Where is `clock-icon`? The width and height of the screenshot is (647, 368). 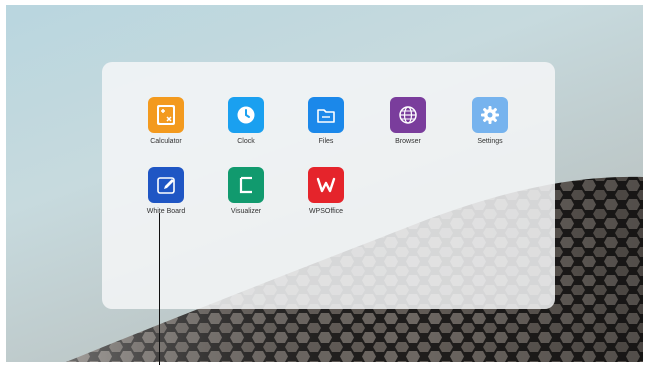 clock-icon is located at coordinates (246, 115).